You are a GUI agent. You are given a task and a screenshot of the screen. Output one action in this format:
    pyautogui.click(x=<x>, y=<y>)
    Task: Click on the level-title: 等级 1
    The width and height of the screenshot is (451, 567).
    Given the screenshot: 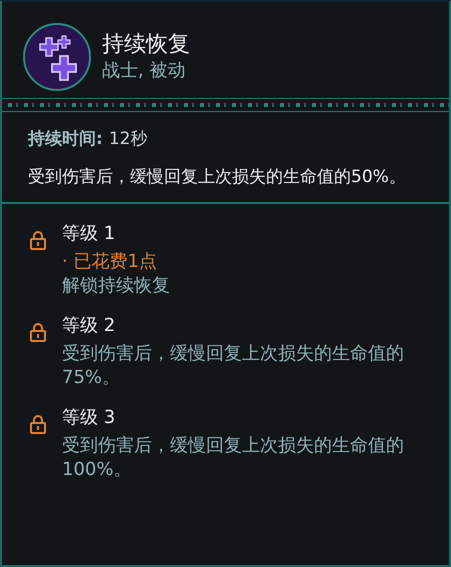 What is the action you would take?
    pyautogui.click(x=89, y=234)
    